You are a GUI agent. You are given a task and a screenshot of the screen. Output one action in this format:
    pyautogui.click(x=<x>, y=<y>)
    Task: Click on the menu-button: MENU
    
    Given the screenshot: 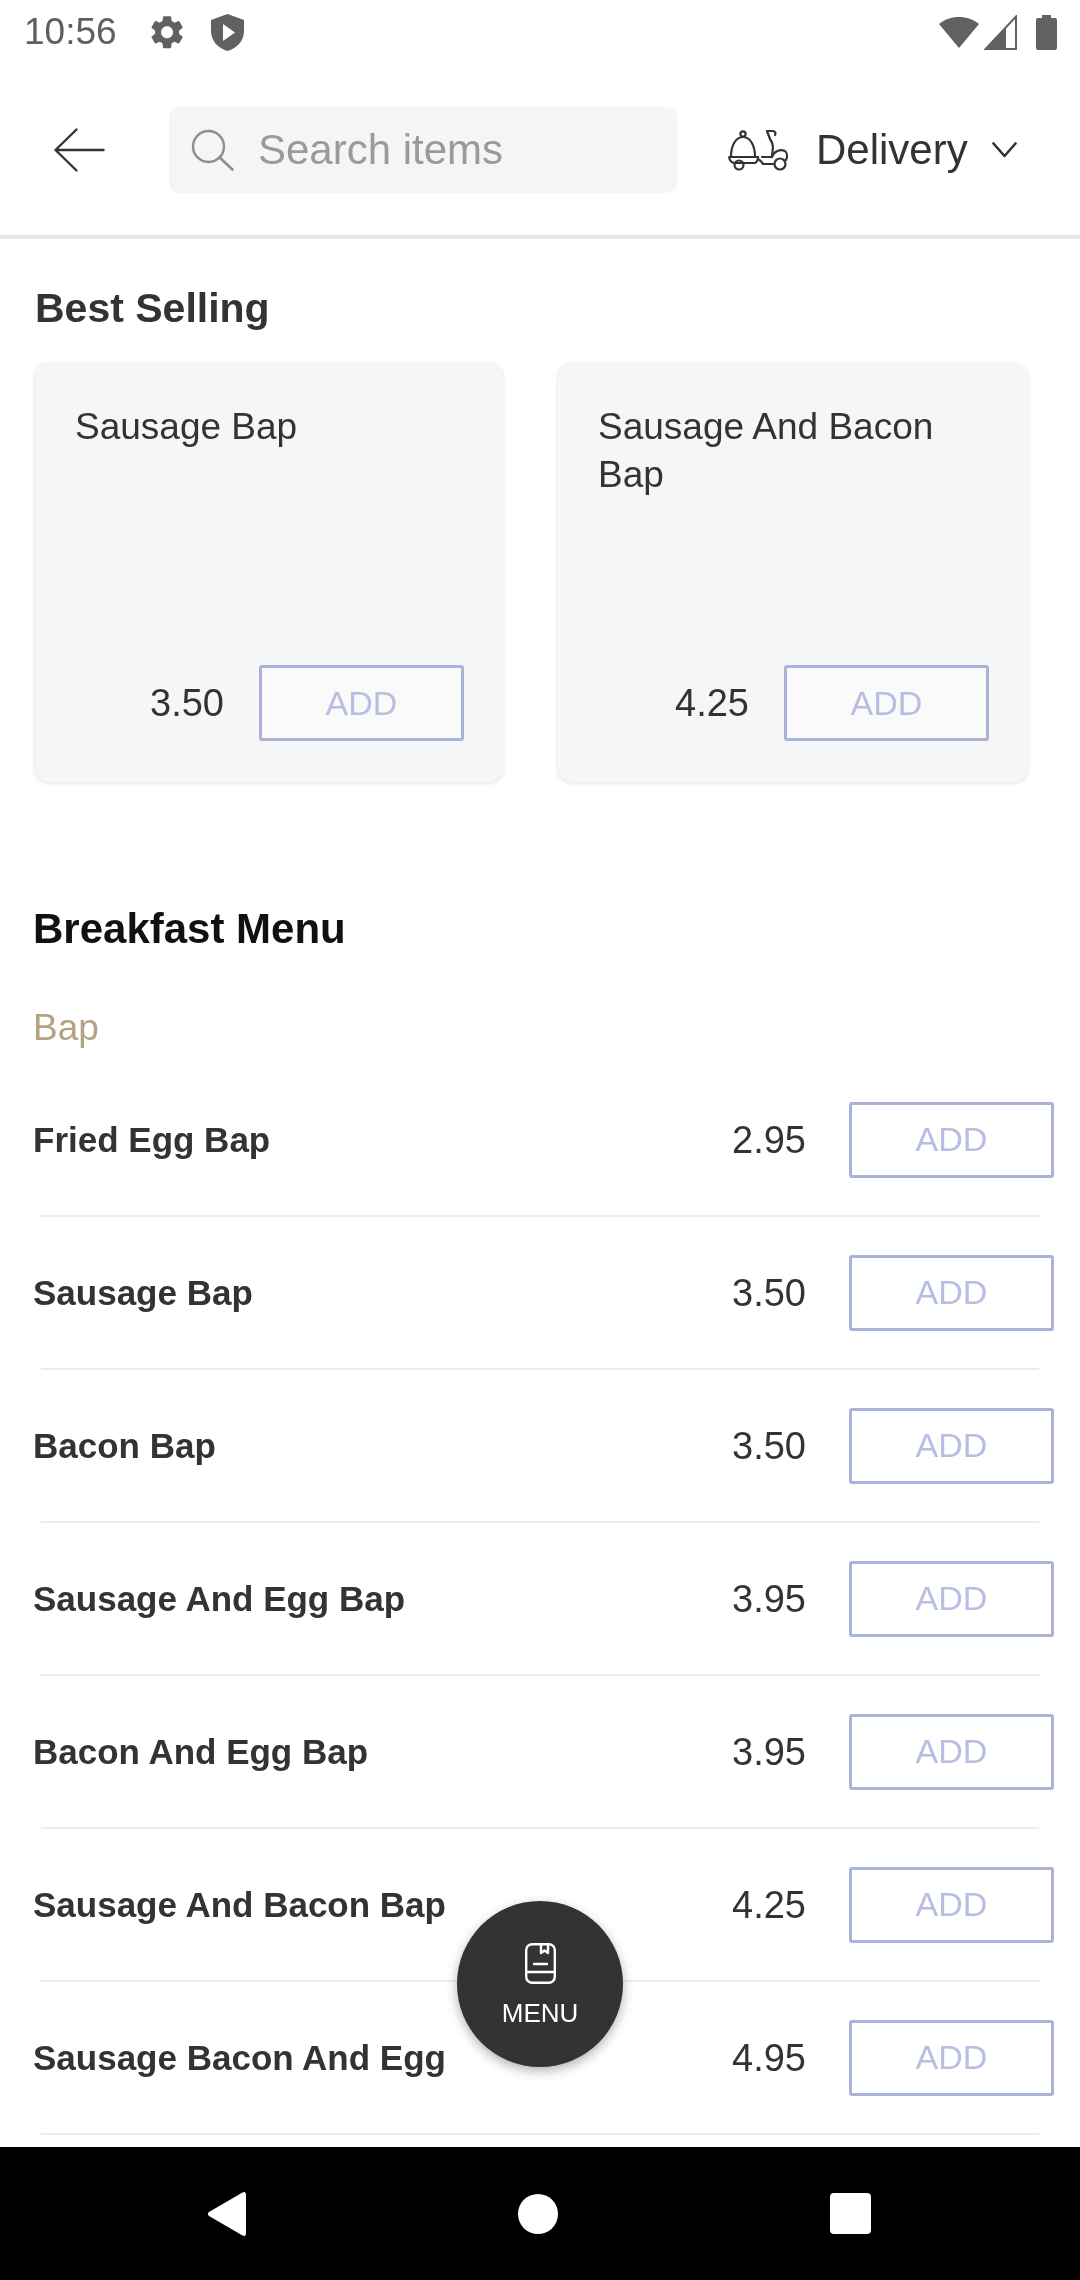 What is the action you would take?
    pyautogui.click(x=540, y=1984)
    